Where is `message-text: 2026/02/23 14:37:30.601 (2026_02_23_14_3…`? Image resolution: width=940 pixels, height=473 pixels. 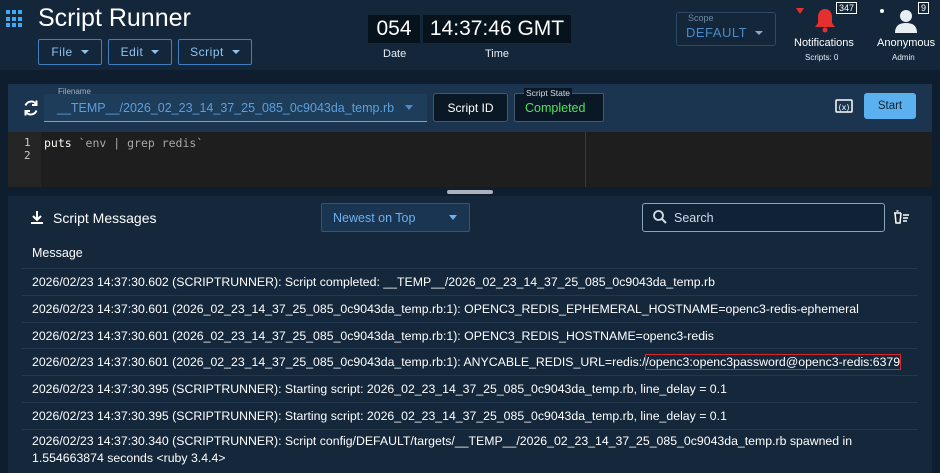
message-text: 2026/02/23 14:37:30.601 (2026_02_23_14_3… is located at coordinates (339, 362).